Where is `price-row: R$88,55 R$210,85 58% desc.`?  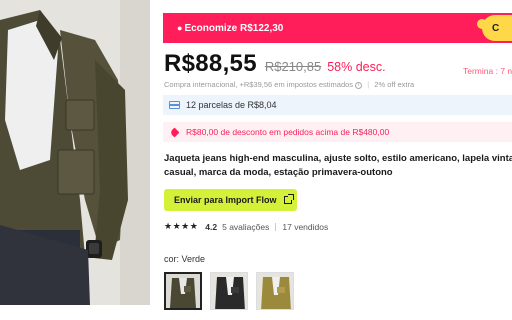 price-row: R$88,55 R$210,85 58% desc. is located at coordinates (275, 64).